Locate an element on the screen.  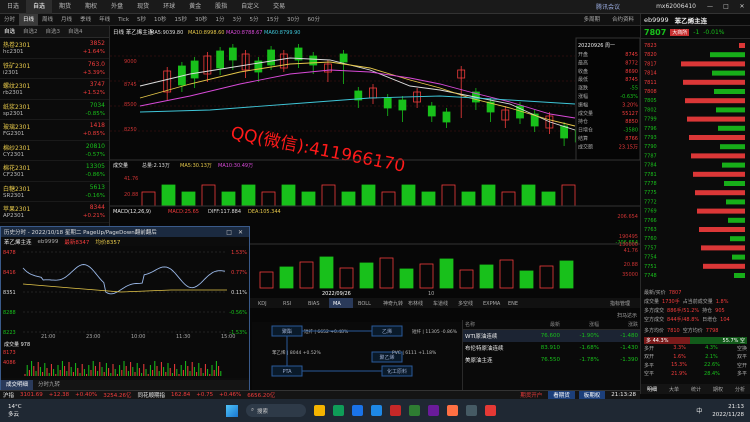
menu-item: 环球 is located at coordinates (169, 7).